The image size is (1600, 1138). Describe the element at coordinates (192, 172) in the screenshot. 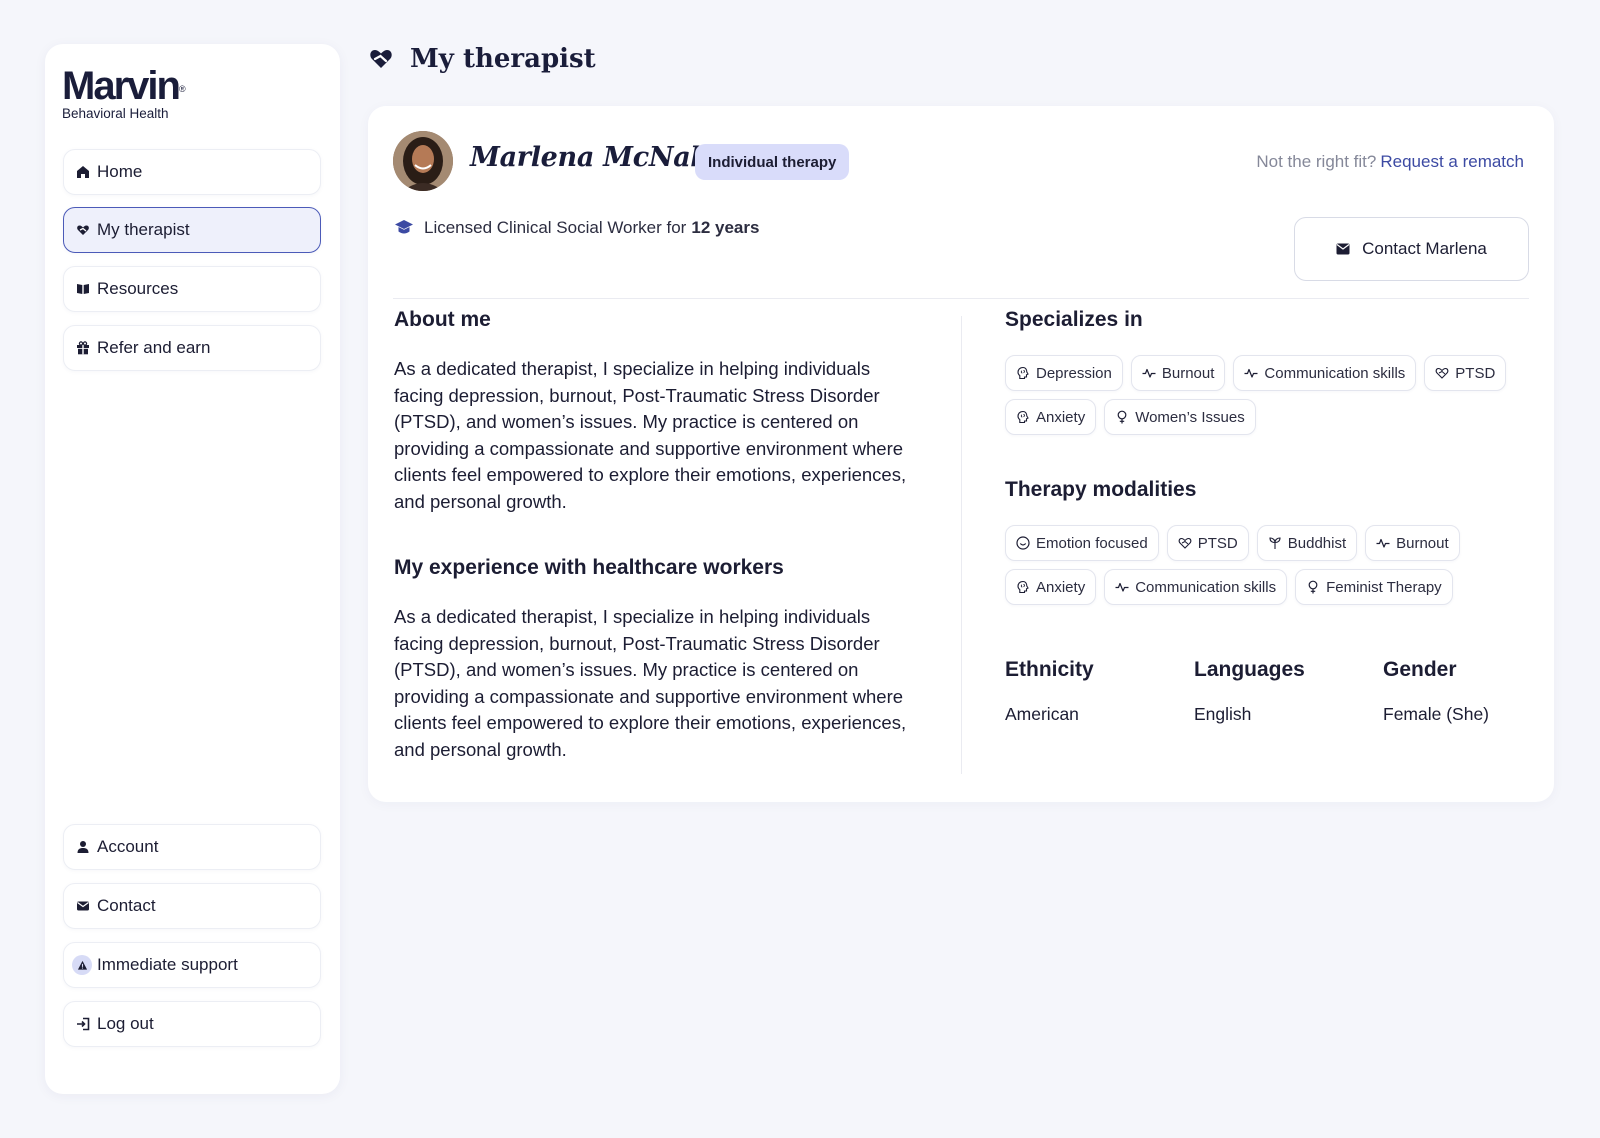

I see `nav-item-home: Home` at that location.